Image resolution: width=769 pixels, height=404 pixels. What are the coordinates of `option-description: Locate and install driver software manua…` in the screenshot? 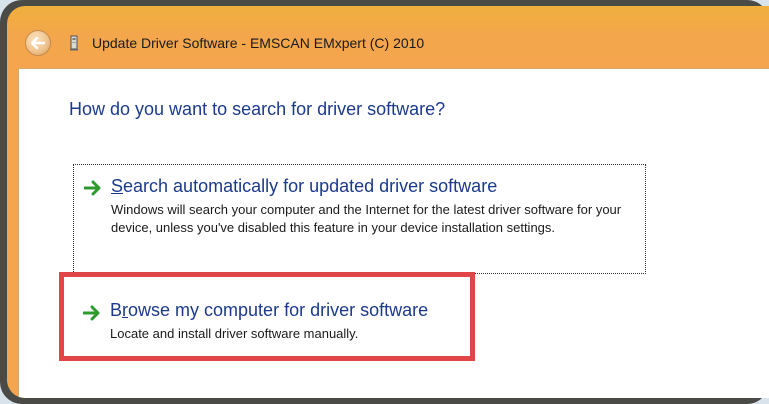 It's located at (234, 333).